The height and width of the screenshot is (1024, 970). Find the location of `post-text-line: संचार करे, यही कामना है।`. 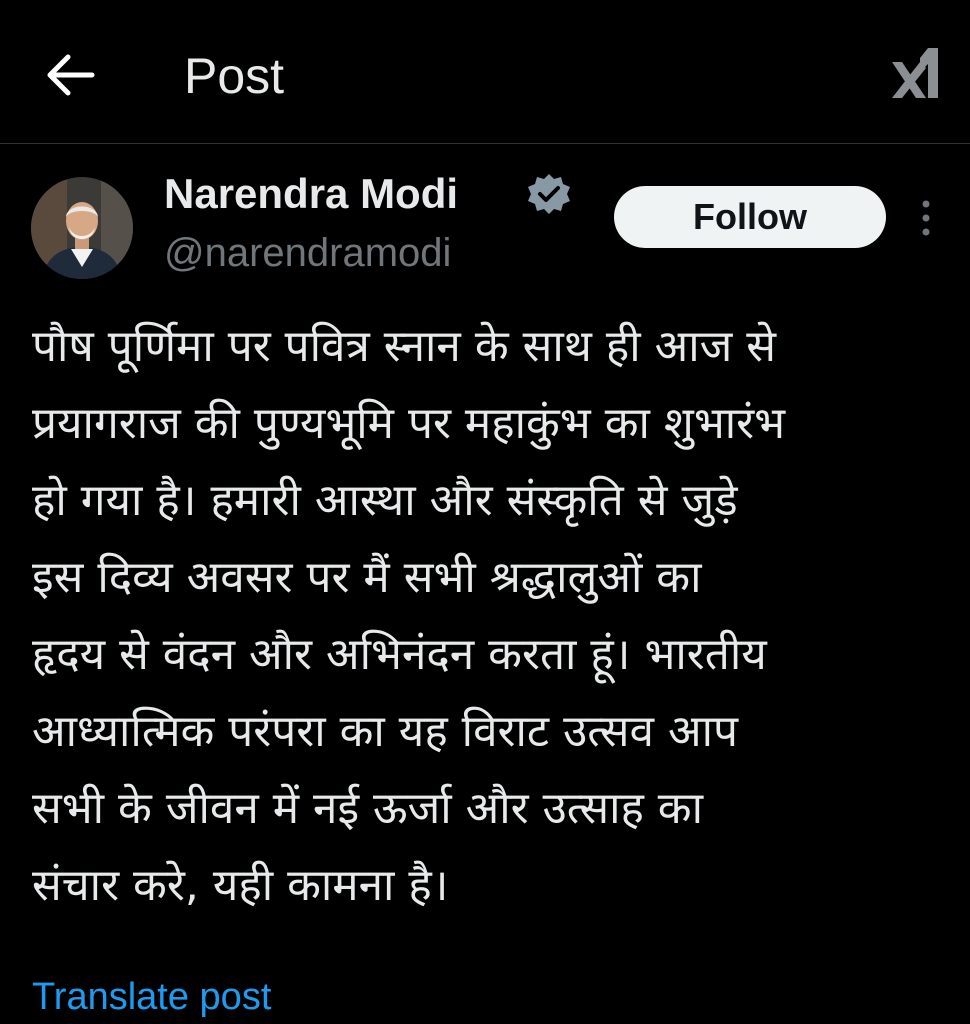

post-text-line: संचार करे, यही कामना है। is located at coordinates (240, 885).